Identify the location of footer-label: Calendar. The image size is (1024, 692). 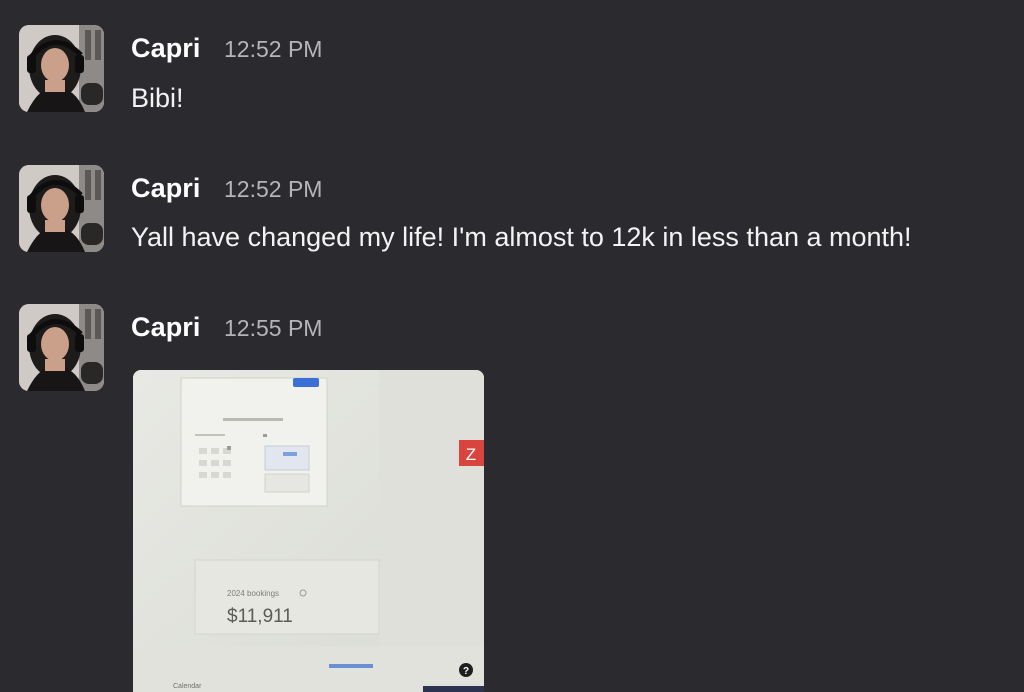
(187, 686).